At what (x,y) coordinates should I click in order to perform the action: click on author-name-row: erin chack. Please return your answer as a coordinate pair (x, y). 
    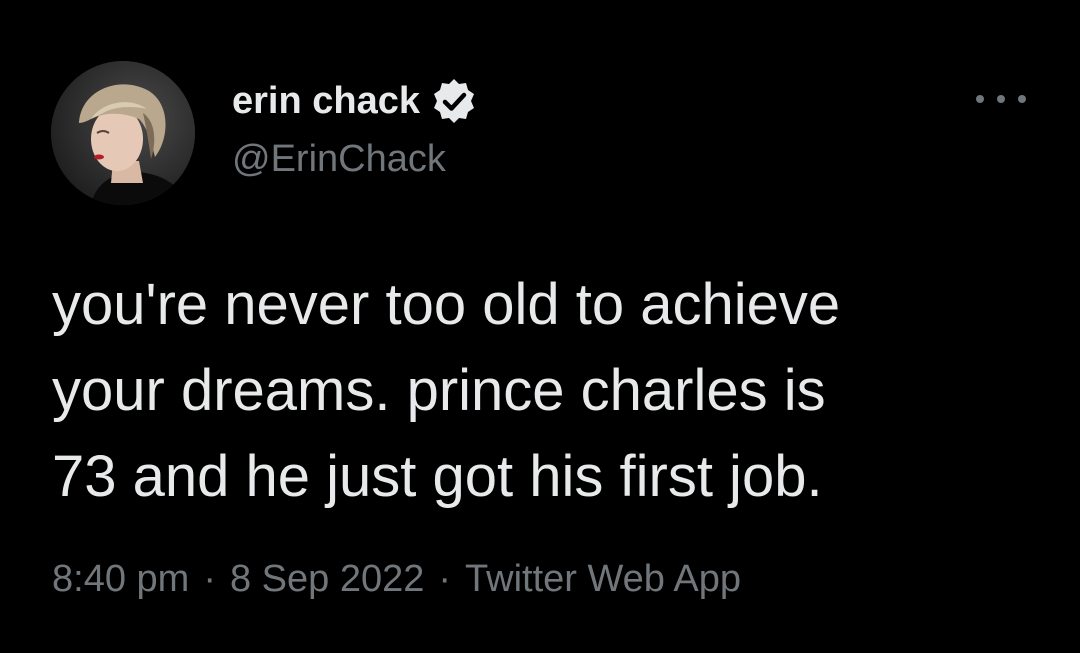
    Looking at the image, I should click on (356, 101).